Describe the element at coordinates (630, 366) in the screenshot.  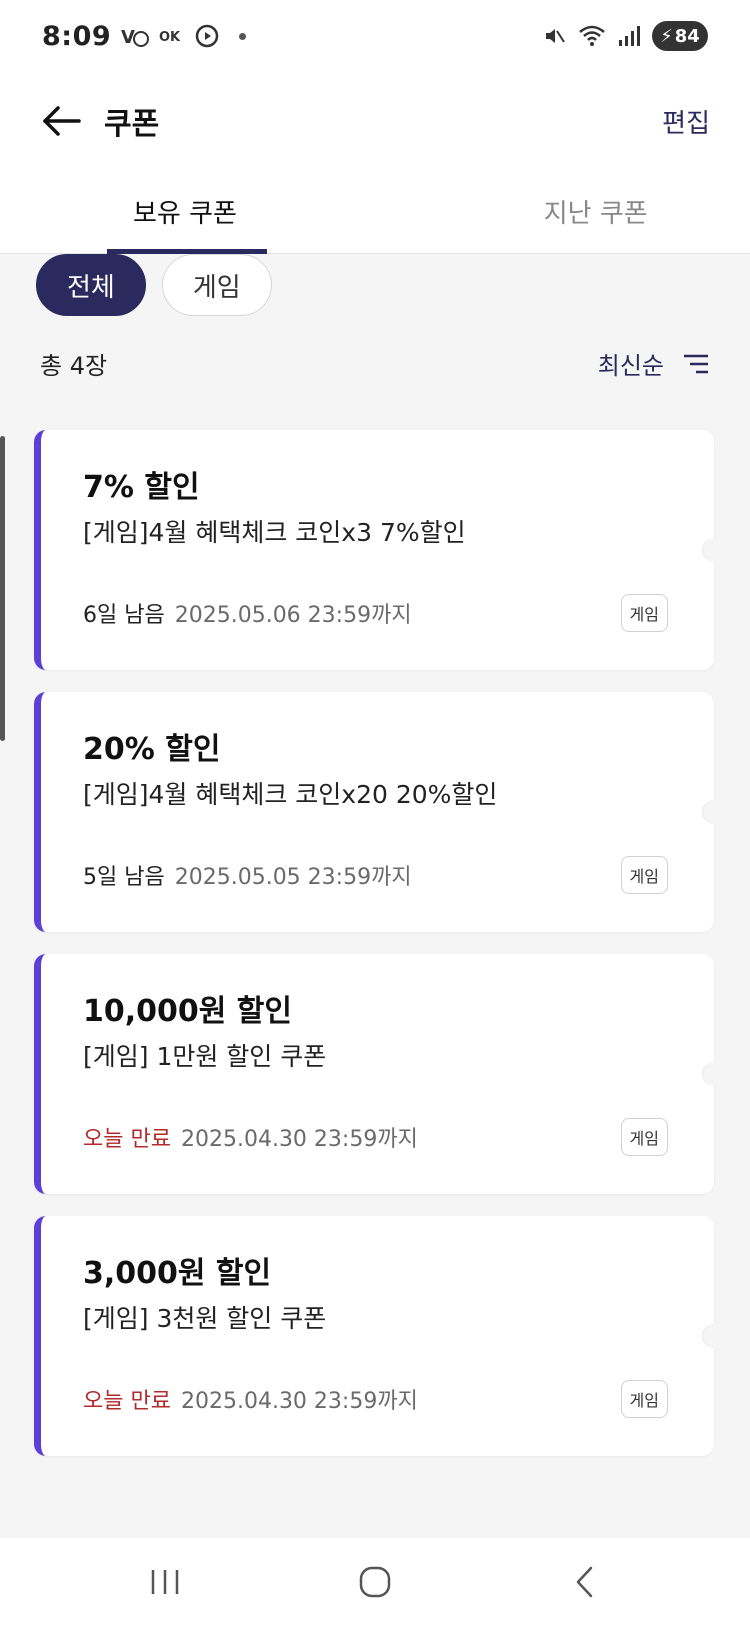
I see `sort-label: 최신순` at that location.